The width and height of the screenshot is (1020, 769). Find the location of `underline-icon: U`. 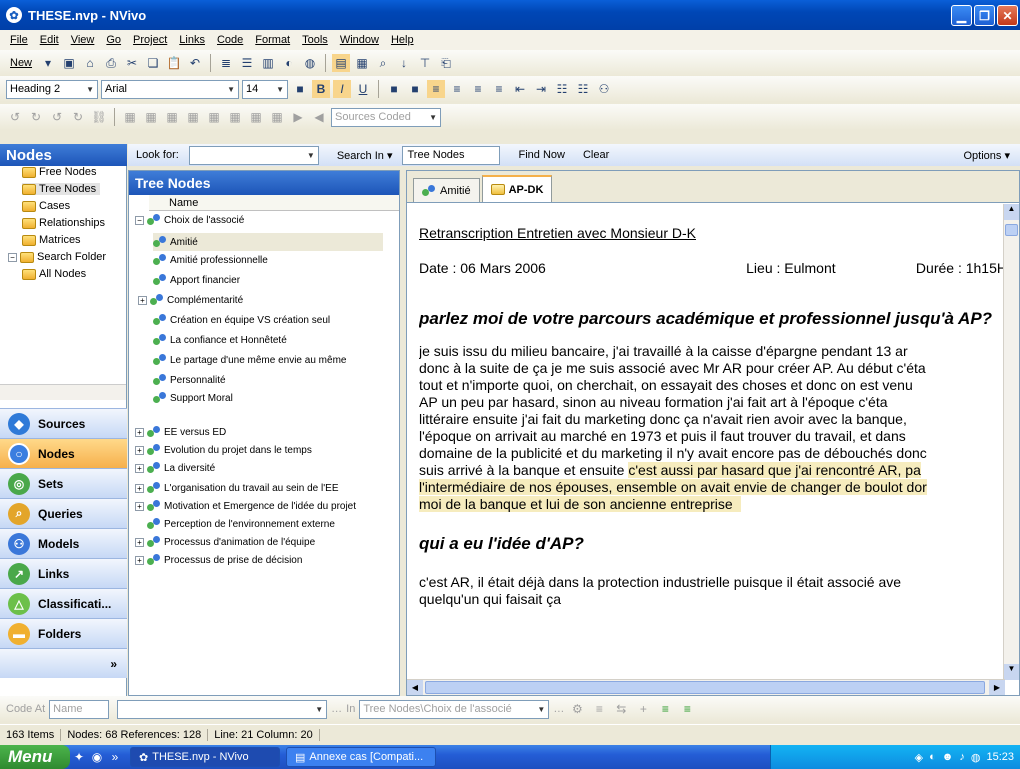

underline-icon: U is located at coordinates (363, 89).